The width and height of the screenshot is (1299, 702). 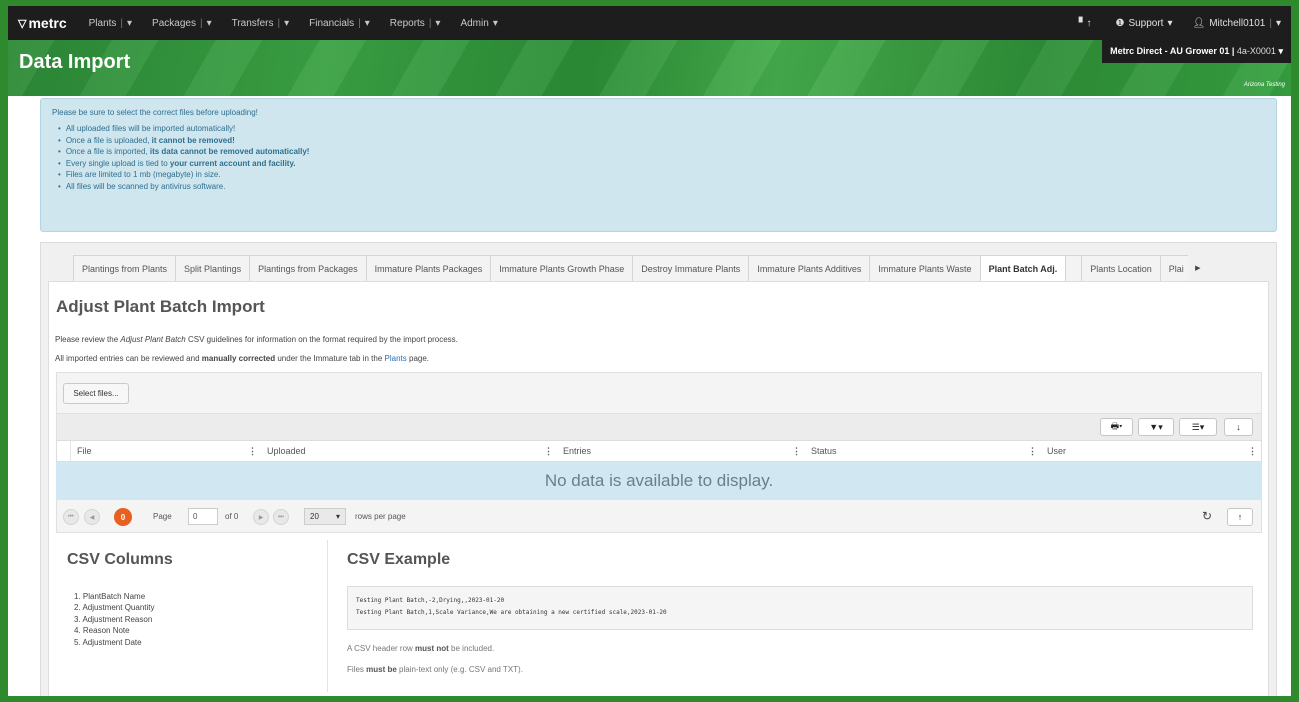 What do you see at coordinates (232, 163) in the screenshot?
I see `alert-bold: your current account and facility.` at bounding box center [232, 163].